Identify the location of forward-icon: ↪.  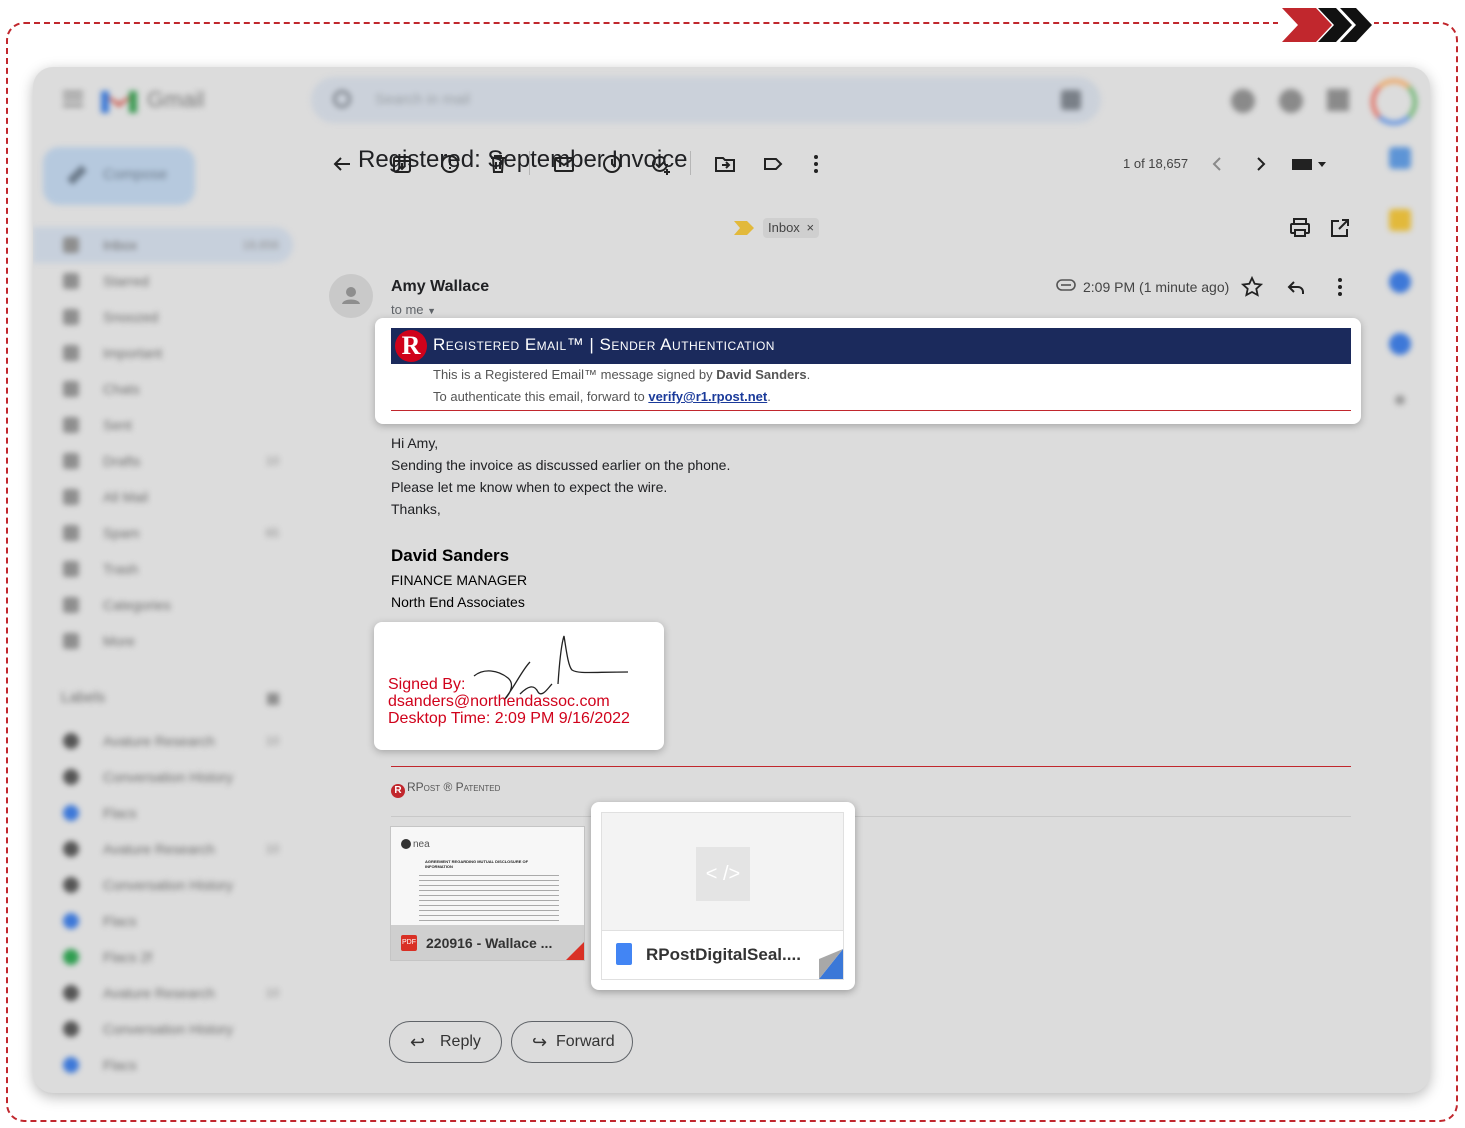
(540, 1042).